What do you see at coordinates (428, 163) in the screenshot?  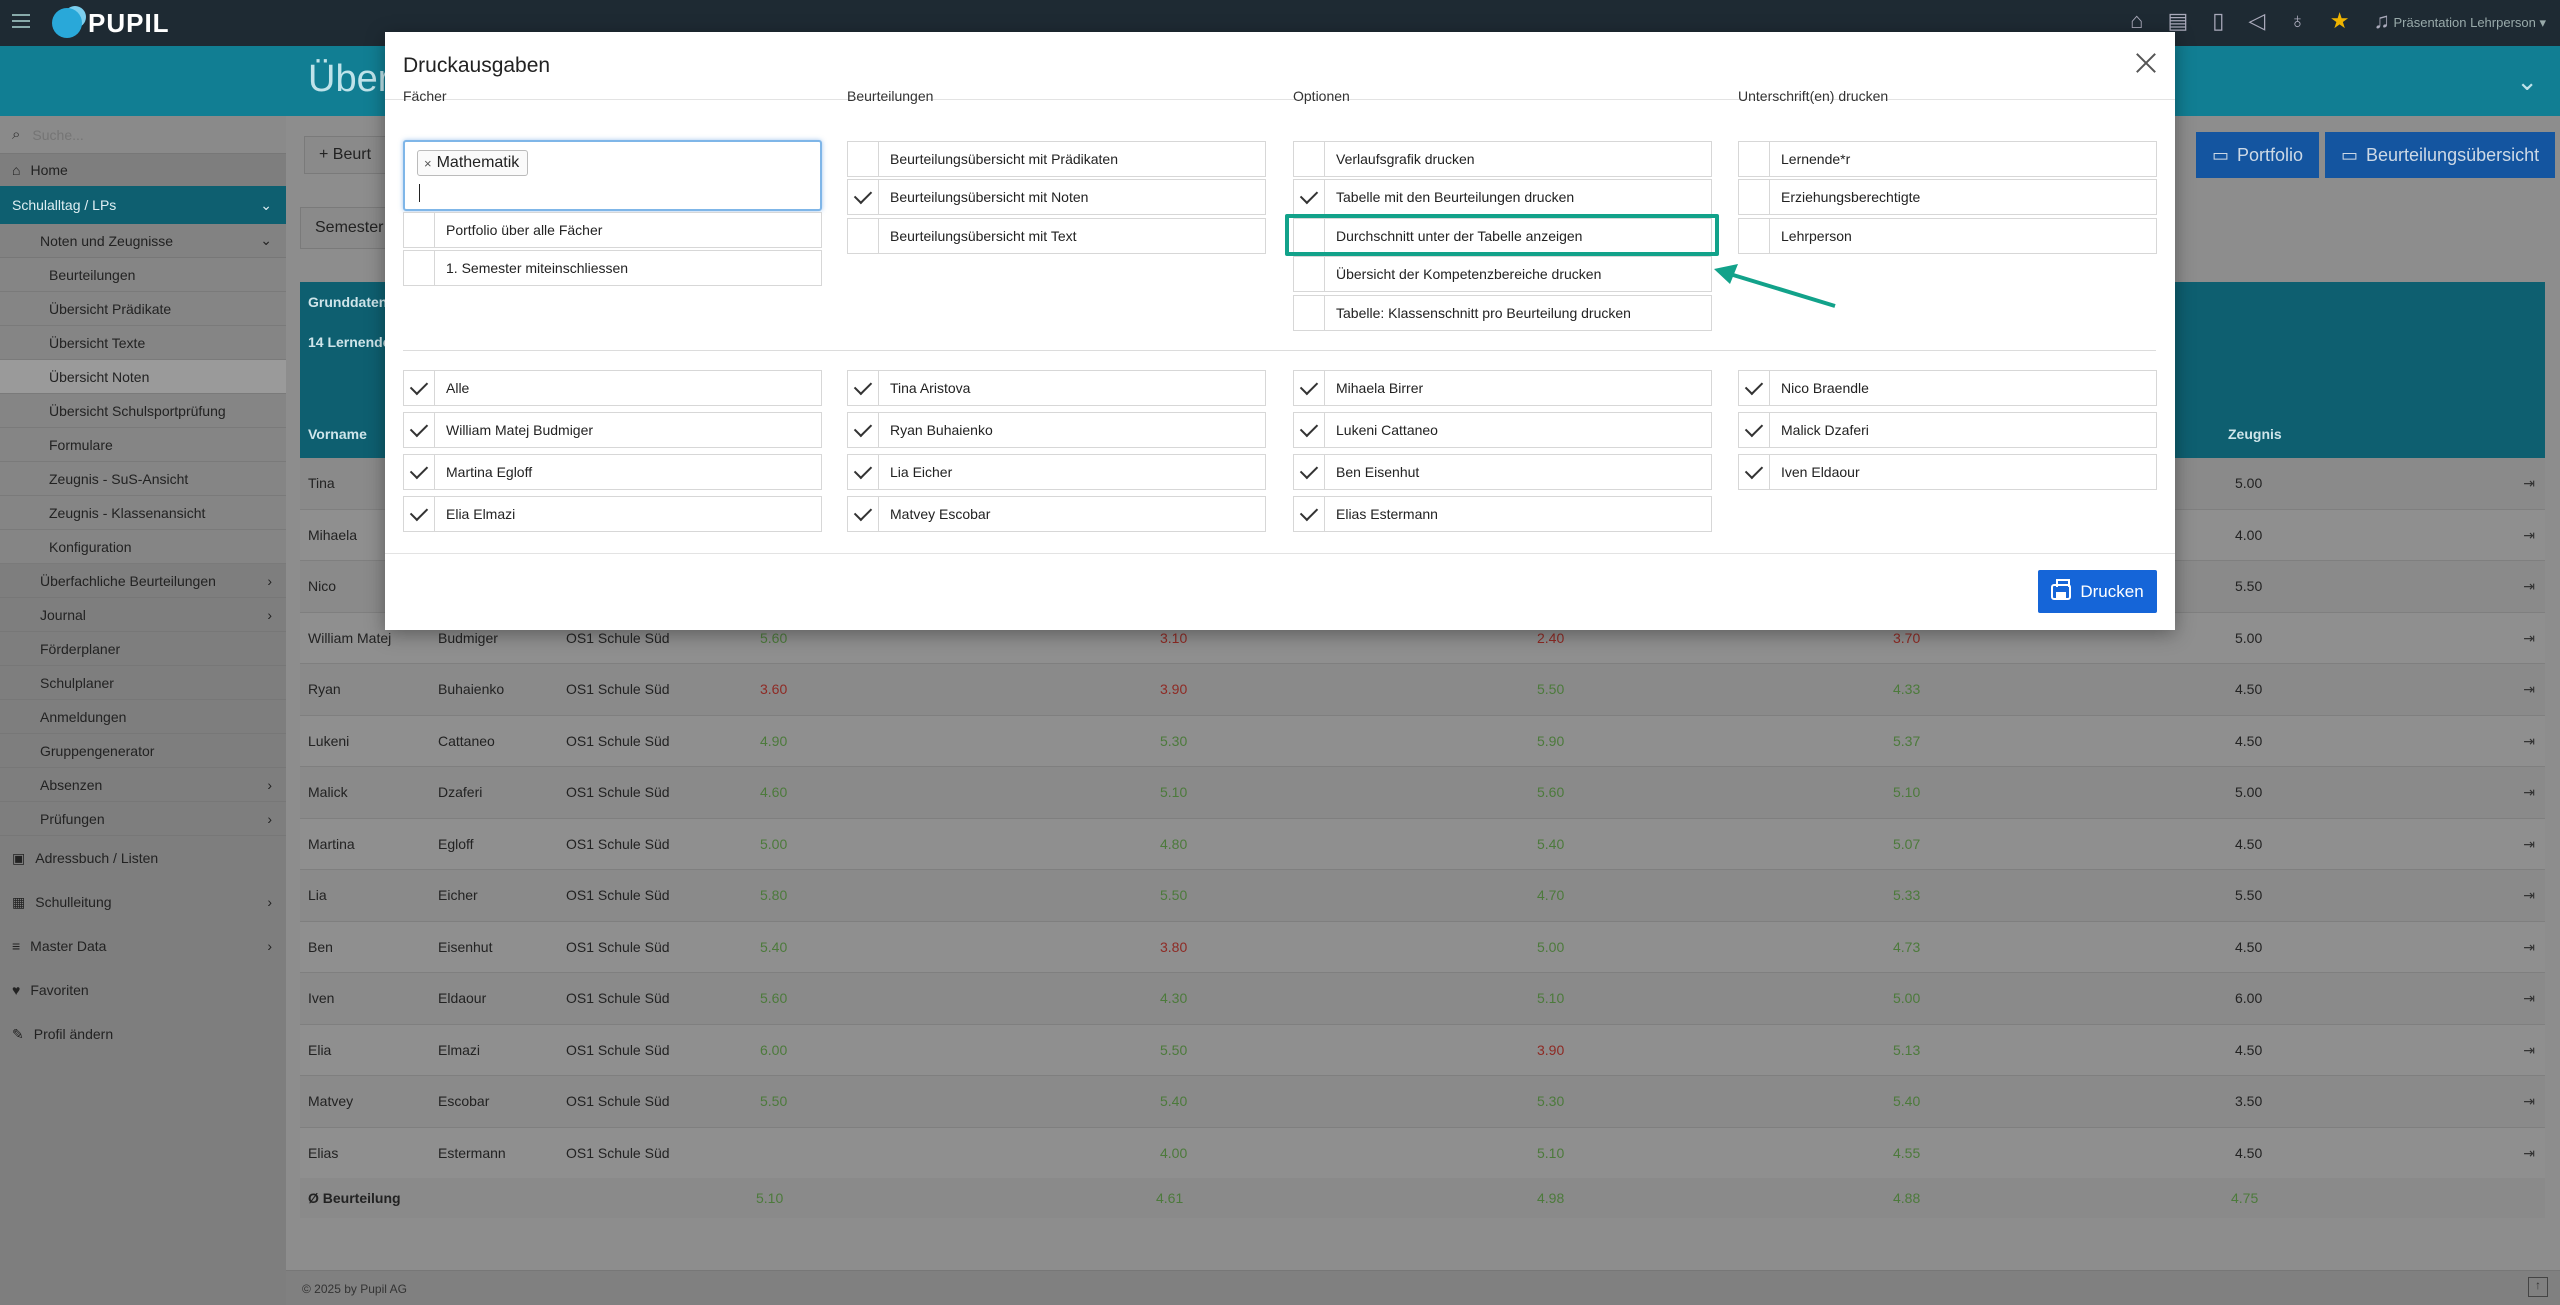 I see `remove-tag-icon: ×` at bounding box center [428, 163].